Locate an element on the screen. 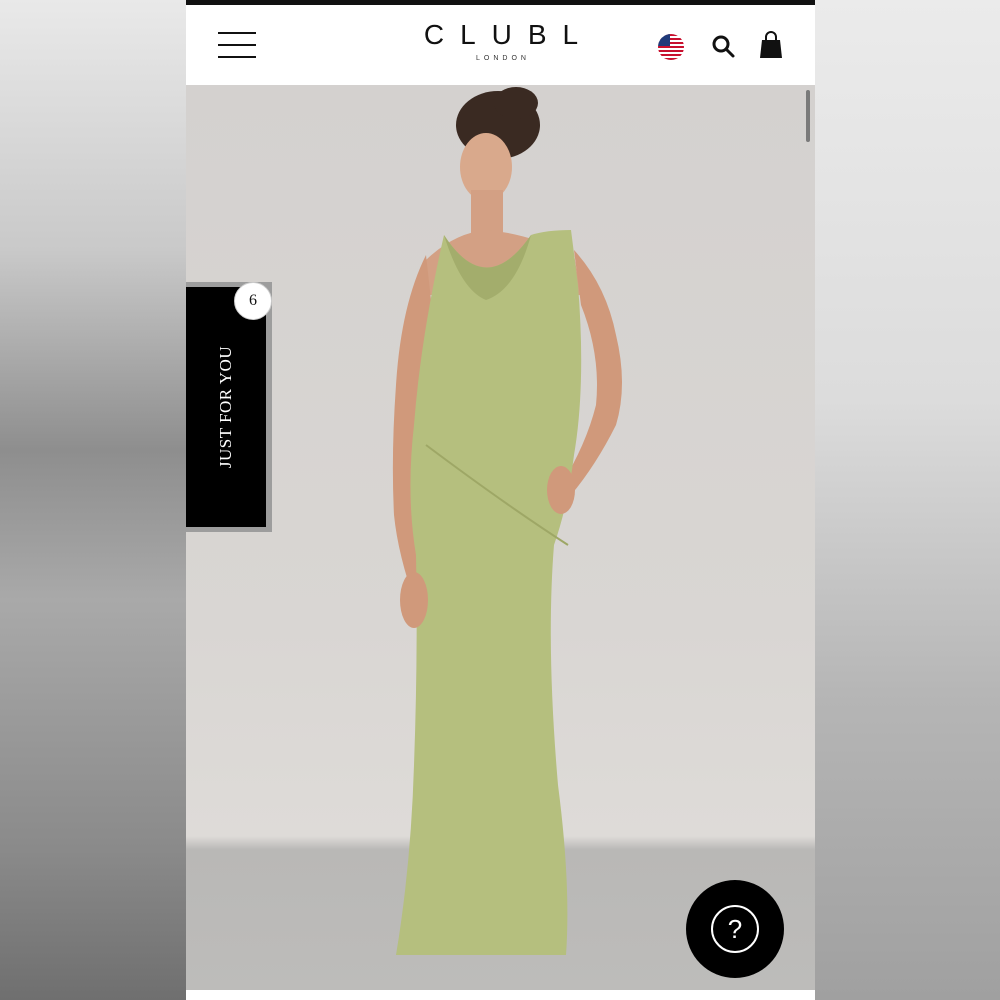  just-for-you-count-badge: 6 is located at coordinates (253, 301).